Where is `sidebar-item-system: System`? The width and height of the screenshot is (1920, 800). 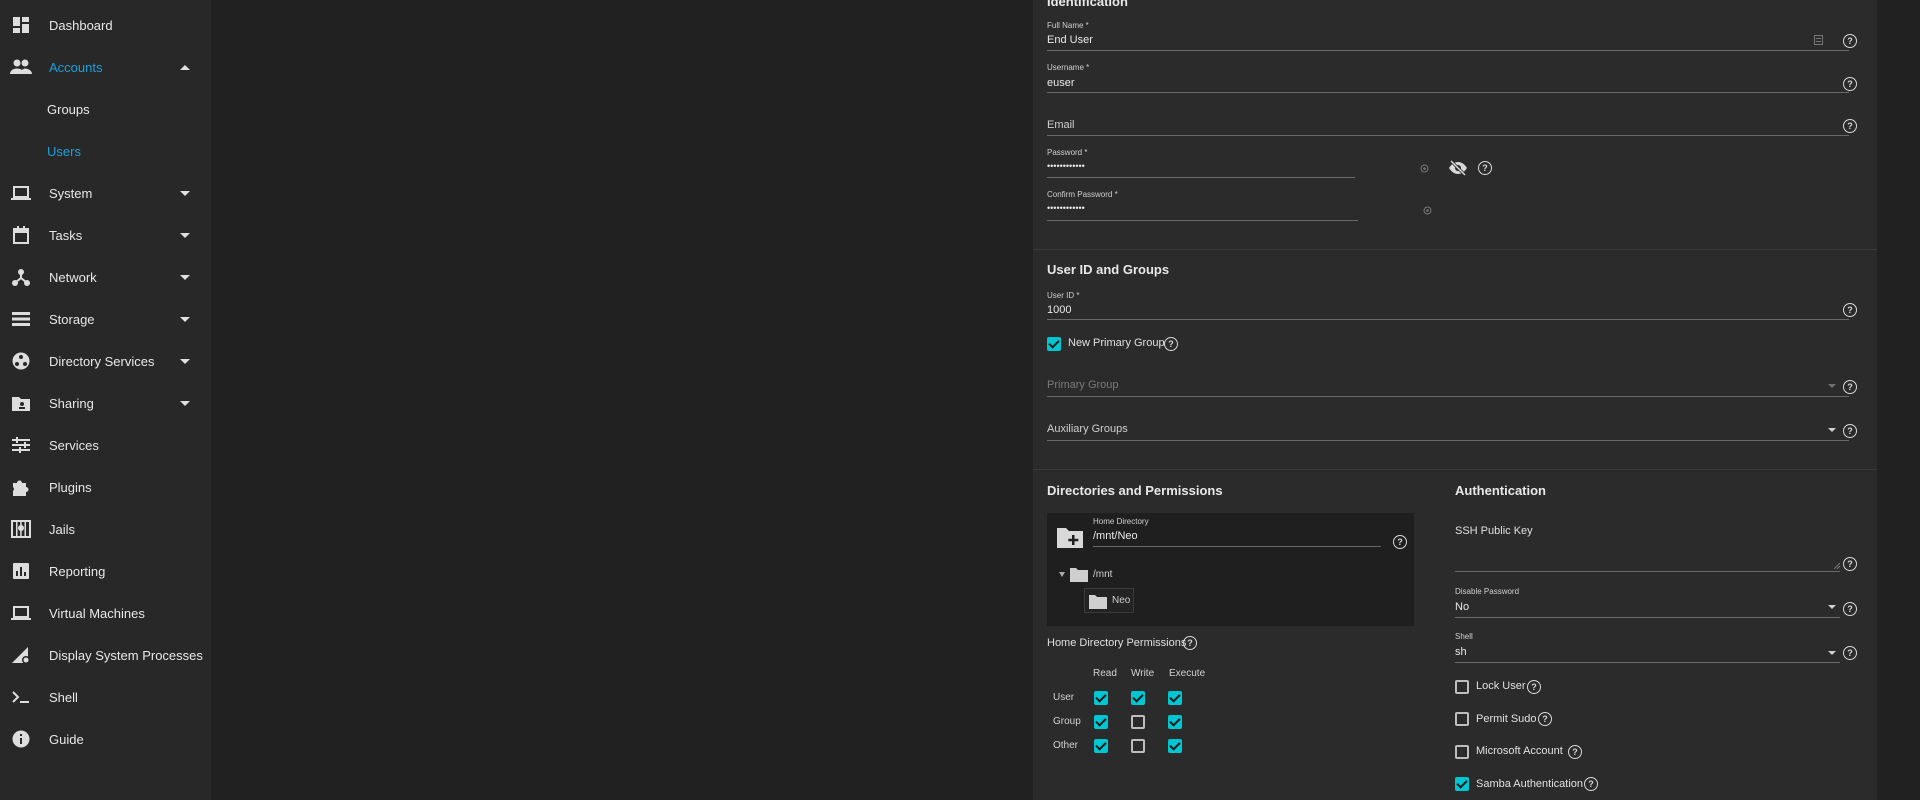 sidebar-item-system: System is located at coordinates (105, 193).